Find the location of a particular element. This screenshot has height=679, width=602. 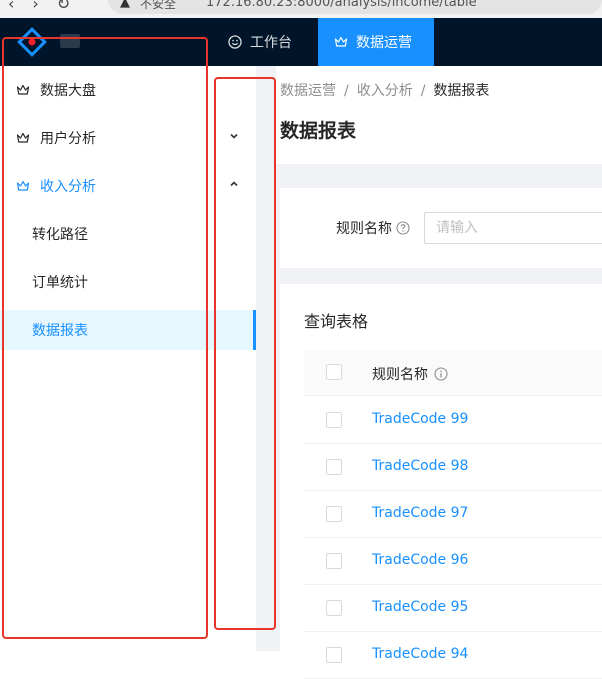

sidebar-item-income-analysis: 收入分析 is located at coordinates (128, 186).